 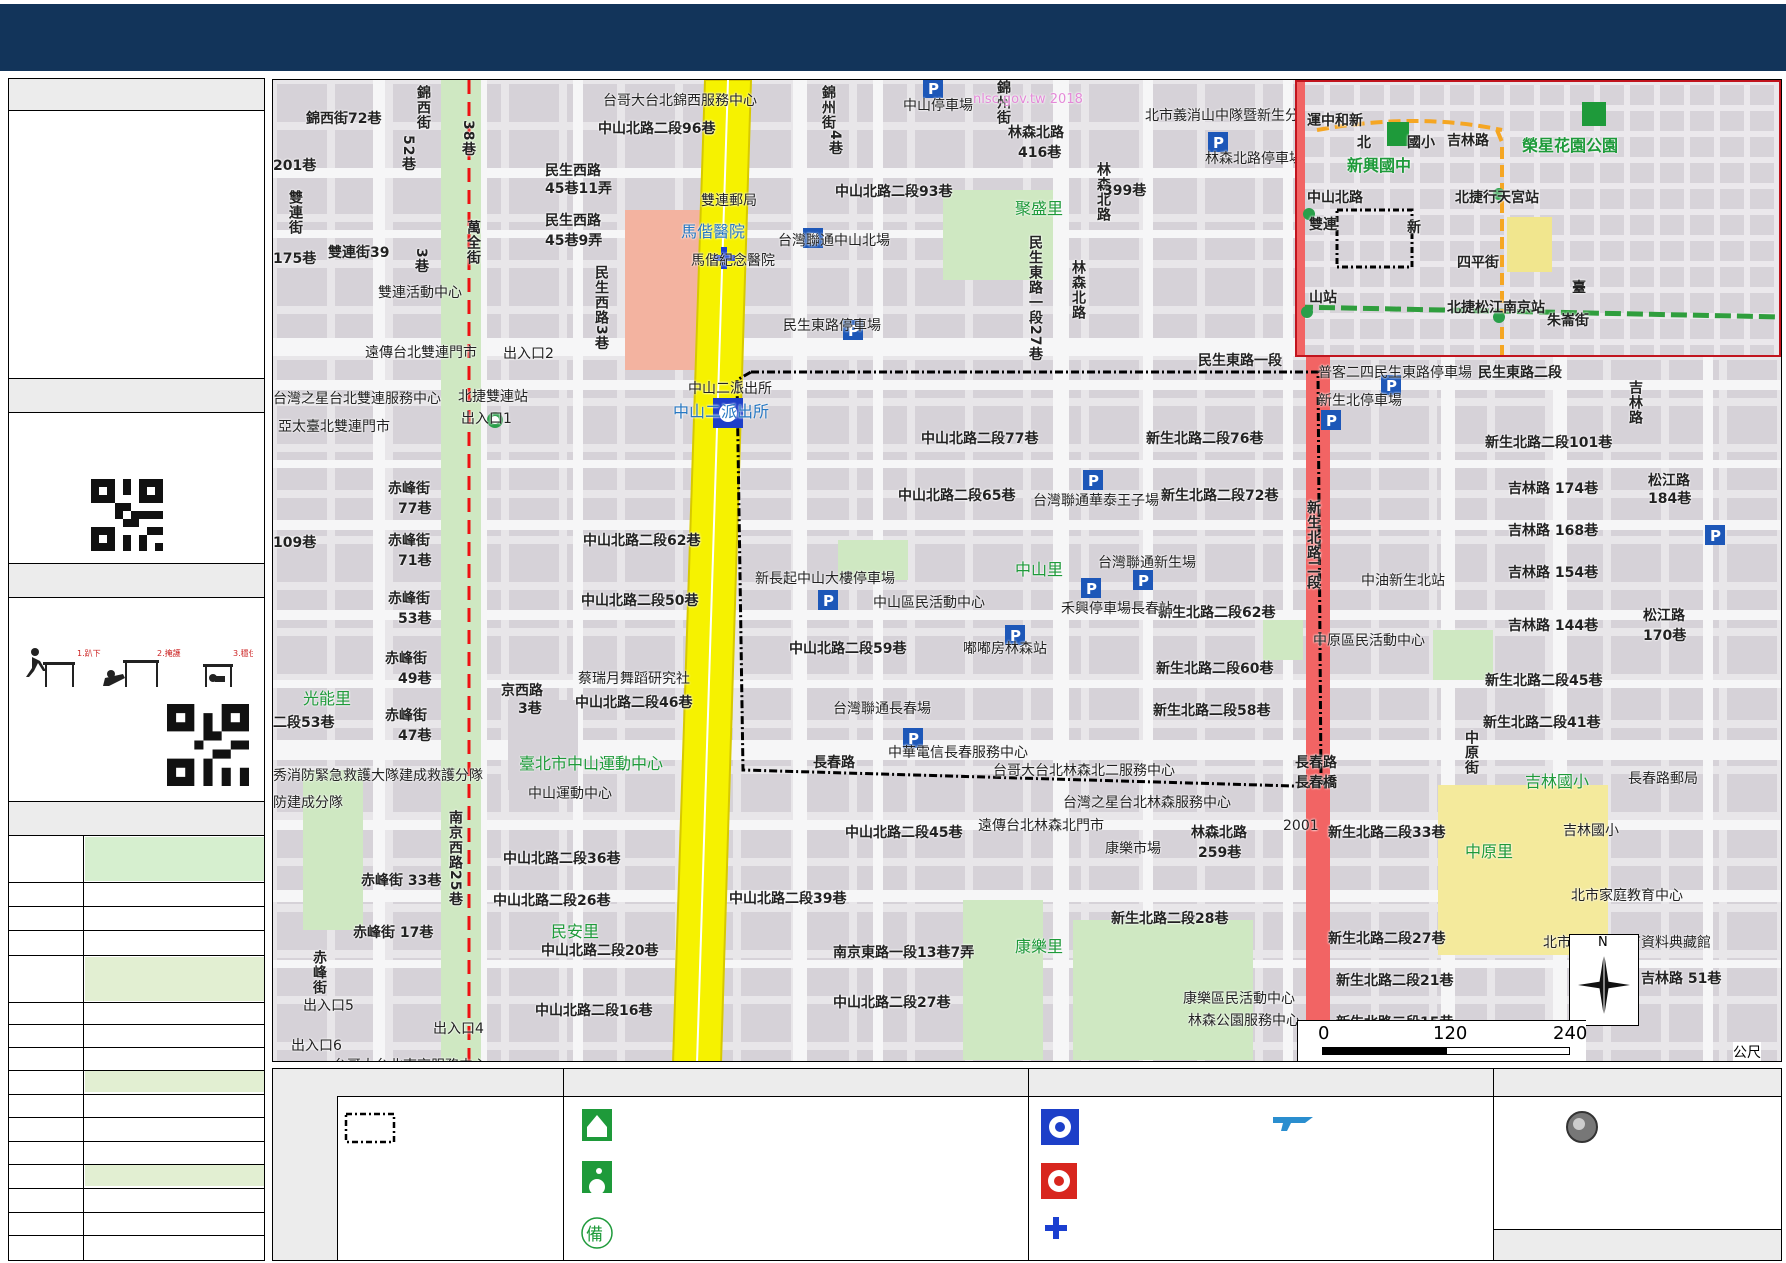 What do you see at coordinates (1084, 771) in the screenshot?
I see `poi-label: 台哥大台北林森北二服務中心` at bounding box center [1084, 771].